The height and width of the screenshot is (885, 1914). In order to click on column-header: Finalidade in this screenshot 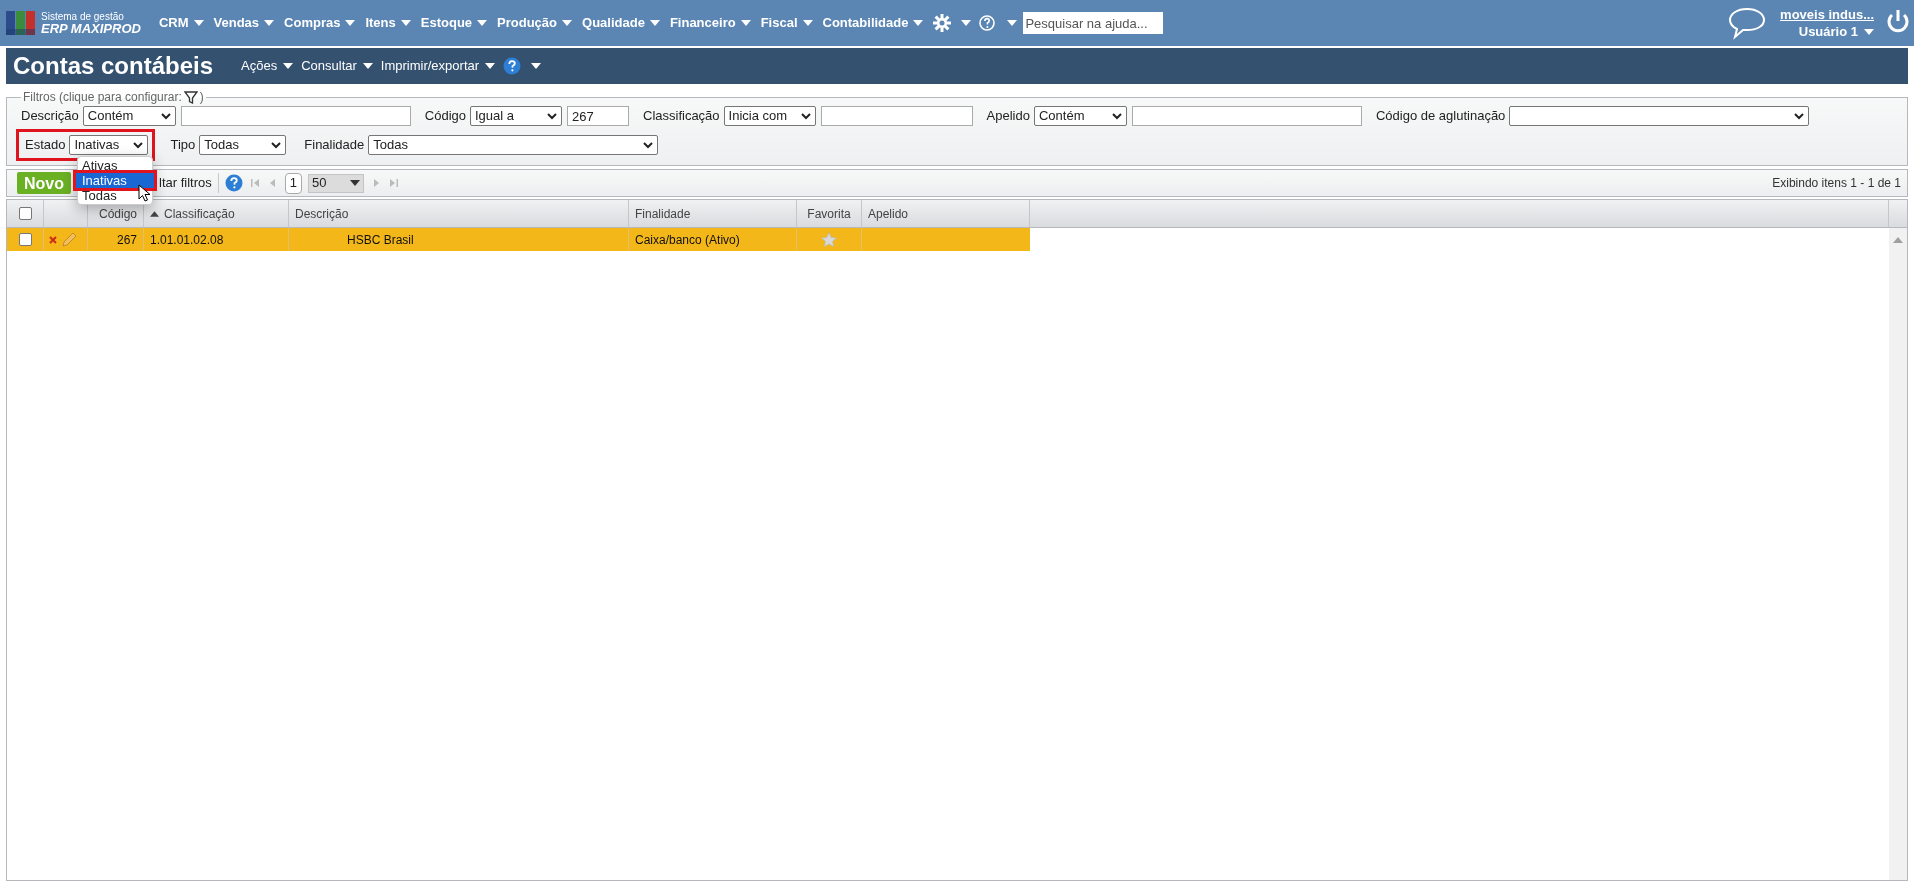, I will do `click(713, 213)`.